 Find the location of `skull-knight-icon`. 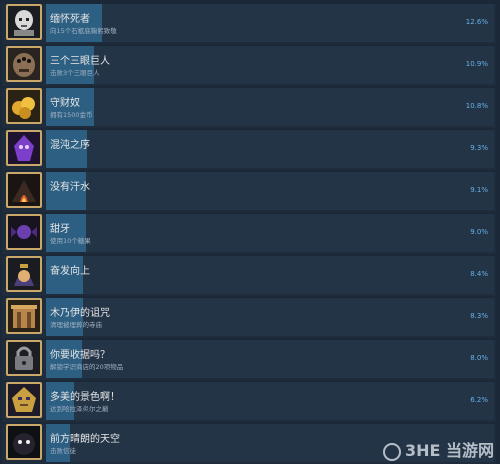

skull-knight-icon is located at coordinates (24, 22).